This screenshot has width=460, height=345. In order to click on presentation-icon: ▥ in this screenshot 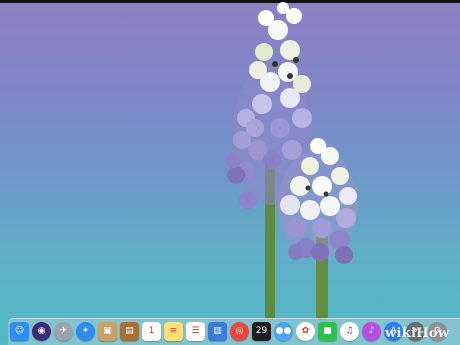, I will do `click(217, 331)`.